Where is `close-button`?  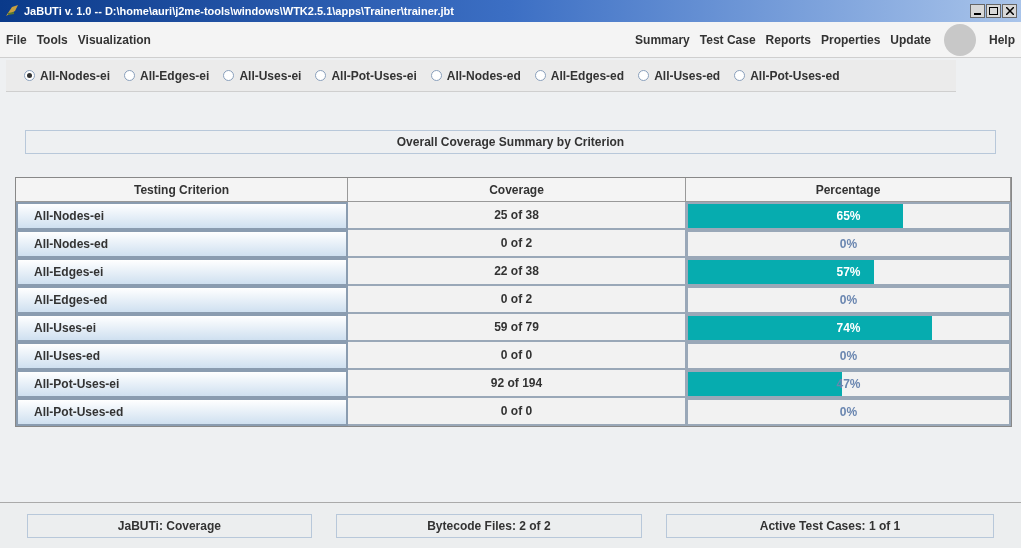 close-button is located at coordinates (1009, 11).